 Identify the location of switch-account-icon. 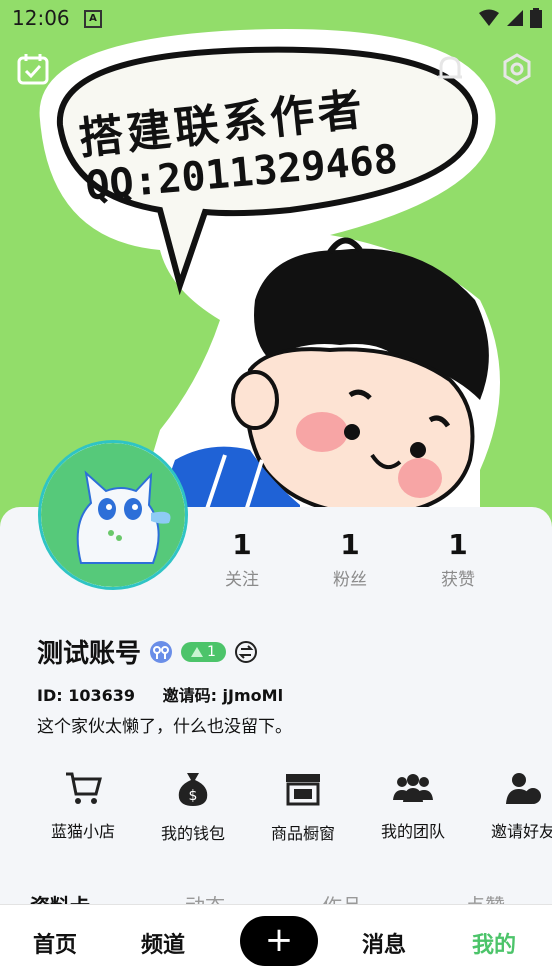
(246, 652).